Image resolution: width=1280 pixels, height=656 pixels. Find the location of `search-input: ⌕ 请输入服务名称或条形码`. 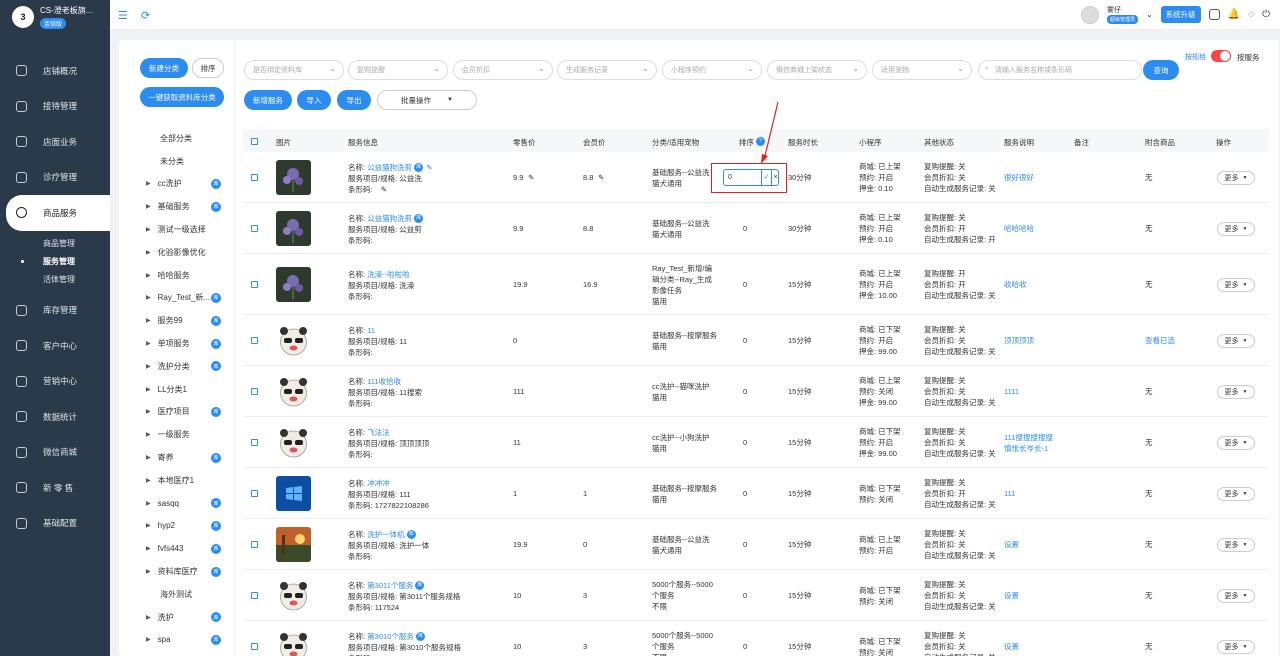

search-input: ⌕ 请输入服务名称或条形码 is located at coordinates (1060, 70).